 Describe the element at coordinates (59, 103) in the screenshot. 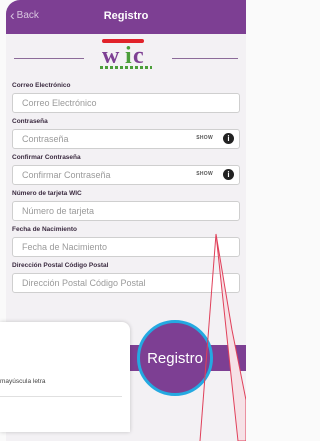

I see `email-placeholder: Correo Electrónico` at that location.